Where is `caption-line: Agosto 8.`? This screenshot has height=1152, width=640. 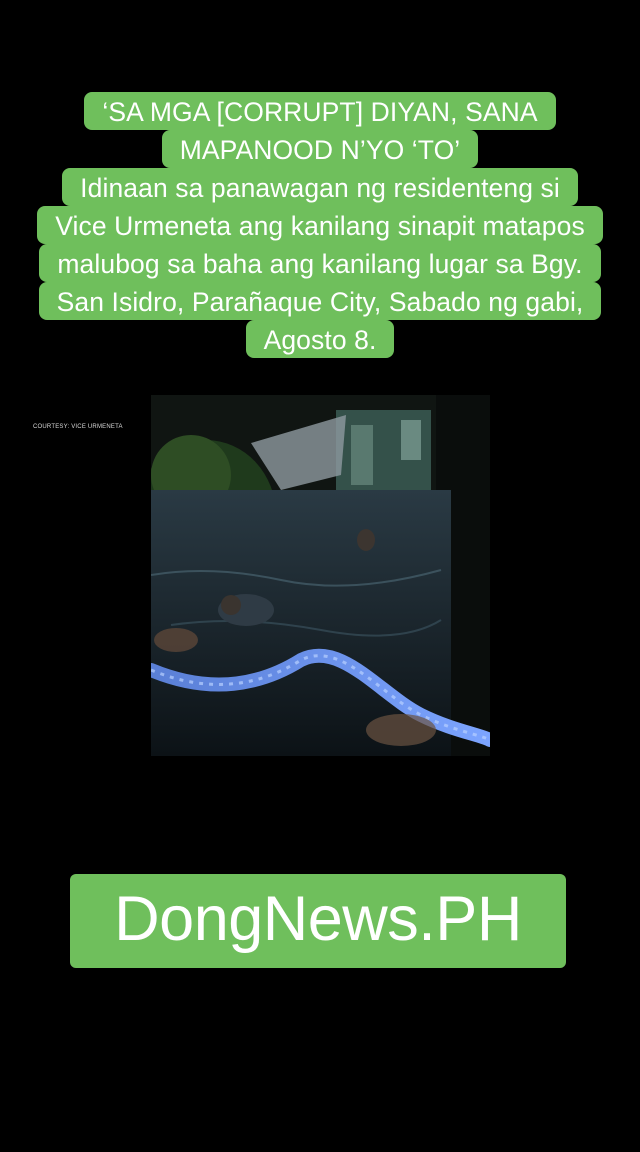
caption-line: Agosto 8. is located at coordinates (320, 339).